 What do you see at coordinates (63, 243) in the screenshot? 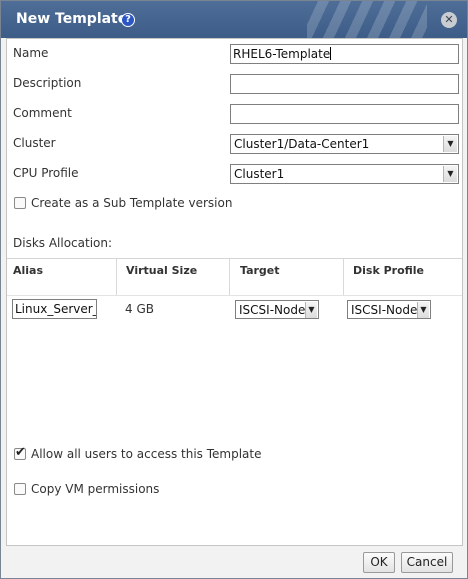
I see `disks-allocation-label: Disks Allocation:` at bounding box center [63, 243].